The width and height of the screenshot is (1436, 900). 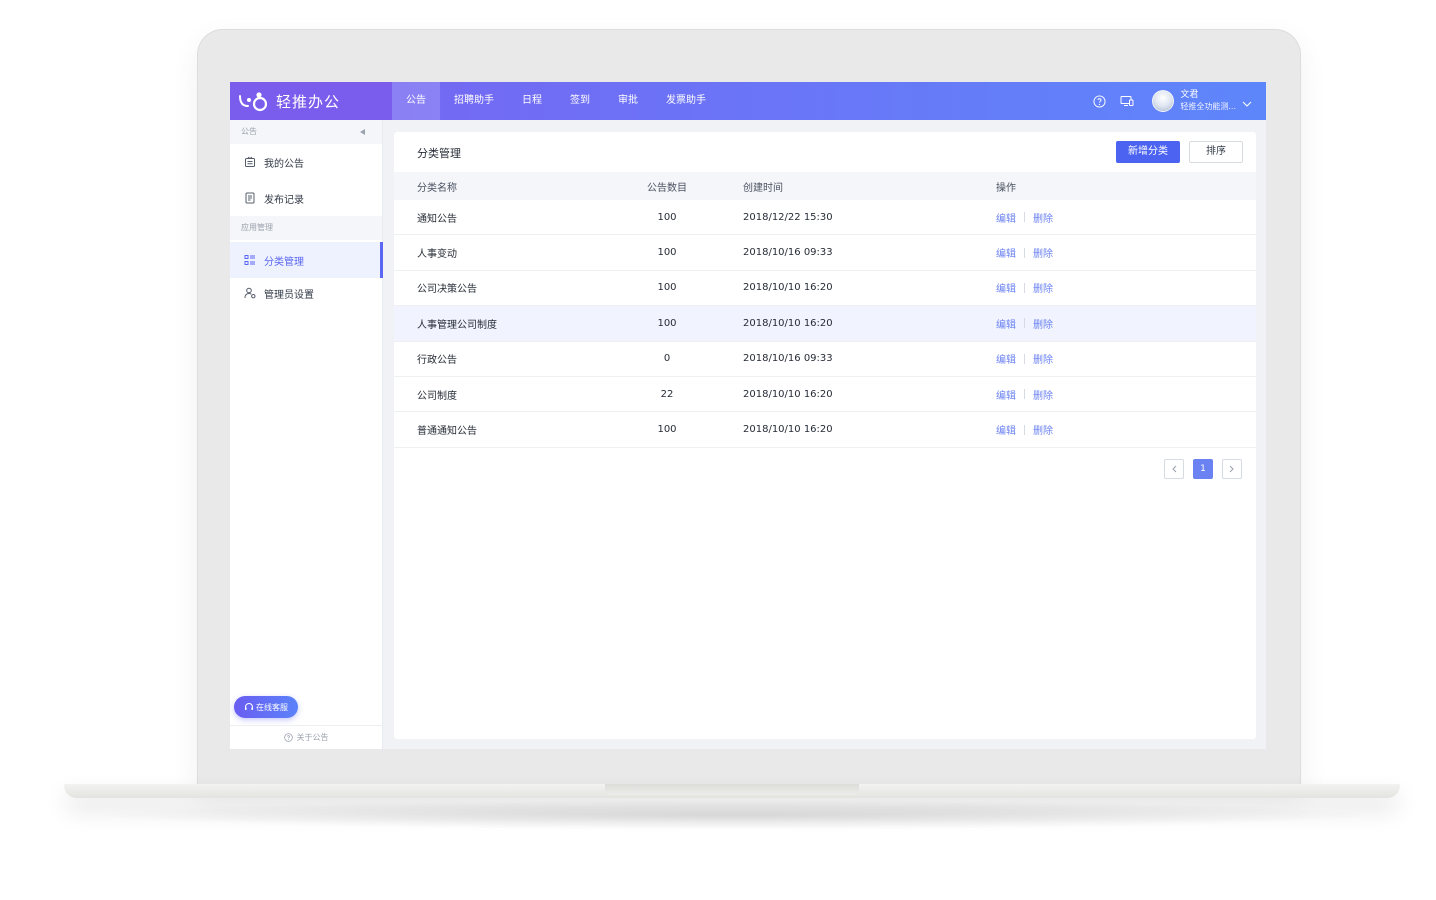 I want to click on announcement-icon, so click(x=250, y=162).